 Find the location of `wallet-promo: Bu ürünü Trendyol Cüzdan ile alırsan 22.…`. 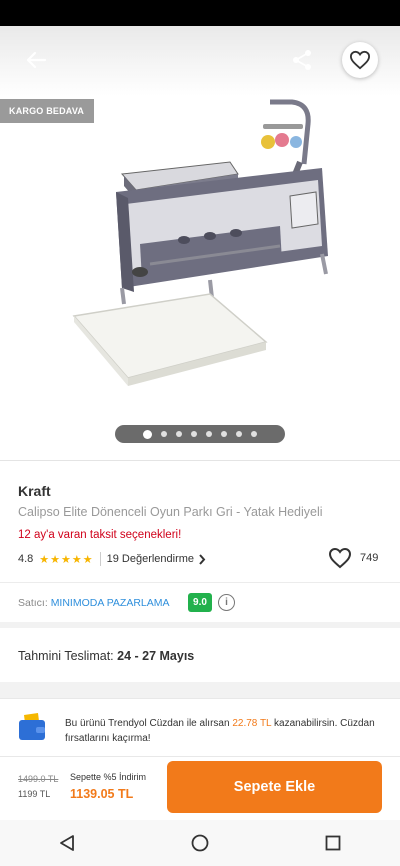

wallet-promo: Bu ürünü Trendyol Cüzdan ile alırsan 22.… is located at coordinates (200, 727).